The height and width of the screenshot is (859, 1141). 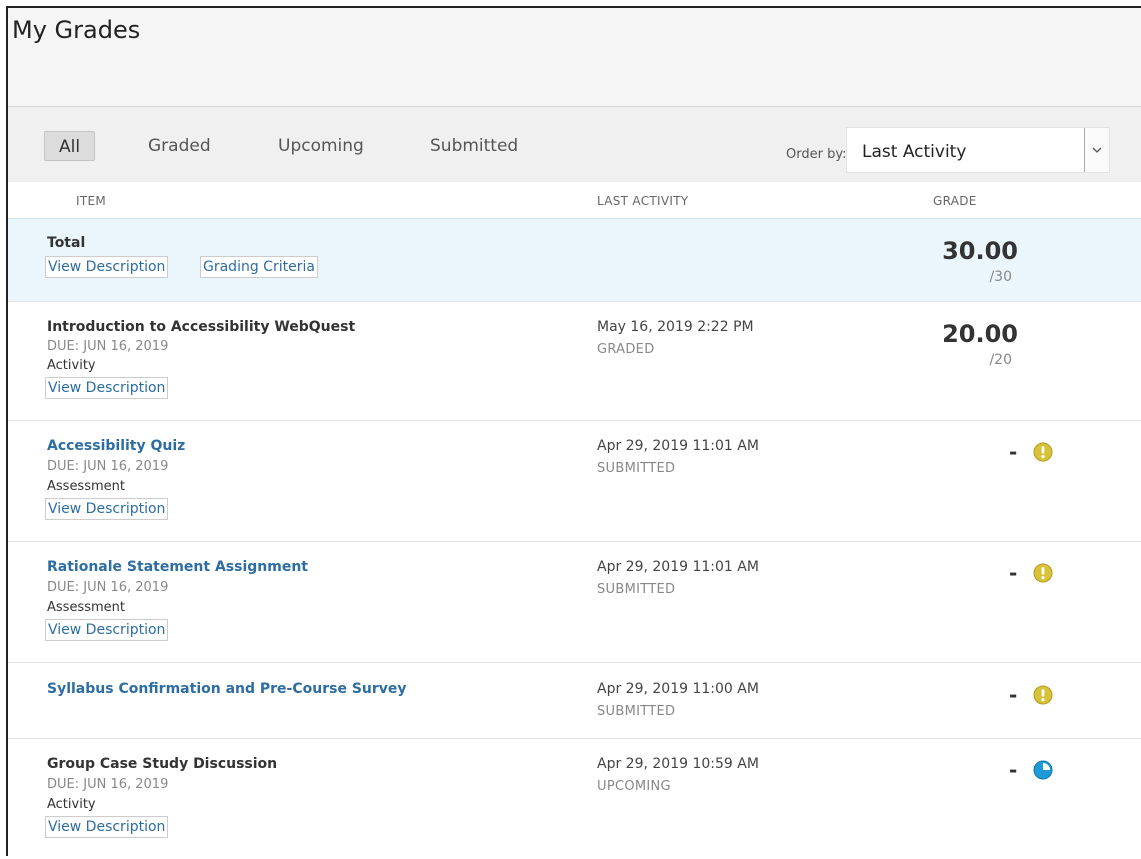 What do you see at coordinates (66, 243) in the screenshot?
I see `total-title: Total` at bounding box center [66, 243].